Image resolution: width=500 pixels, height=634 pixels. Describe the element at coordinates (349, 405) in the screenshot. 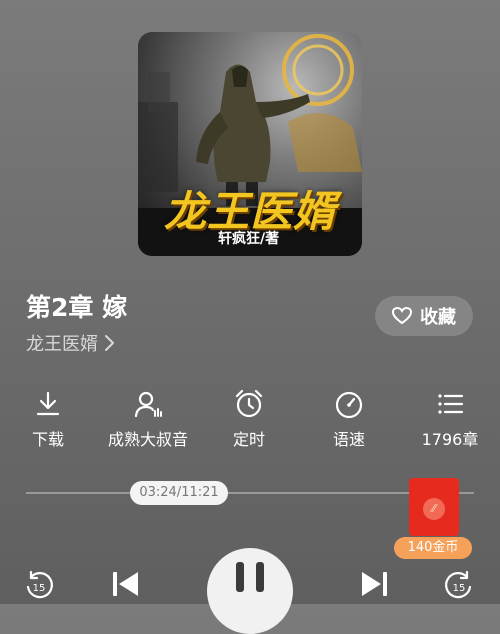

I see `speed-gauge-icon` at that location.